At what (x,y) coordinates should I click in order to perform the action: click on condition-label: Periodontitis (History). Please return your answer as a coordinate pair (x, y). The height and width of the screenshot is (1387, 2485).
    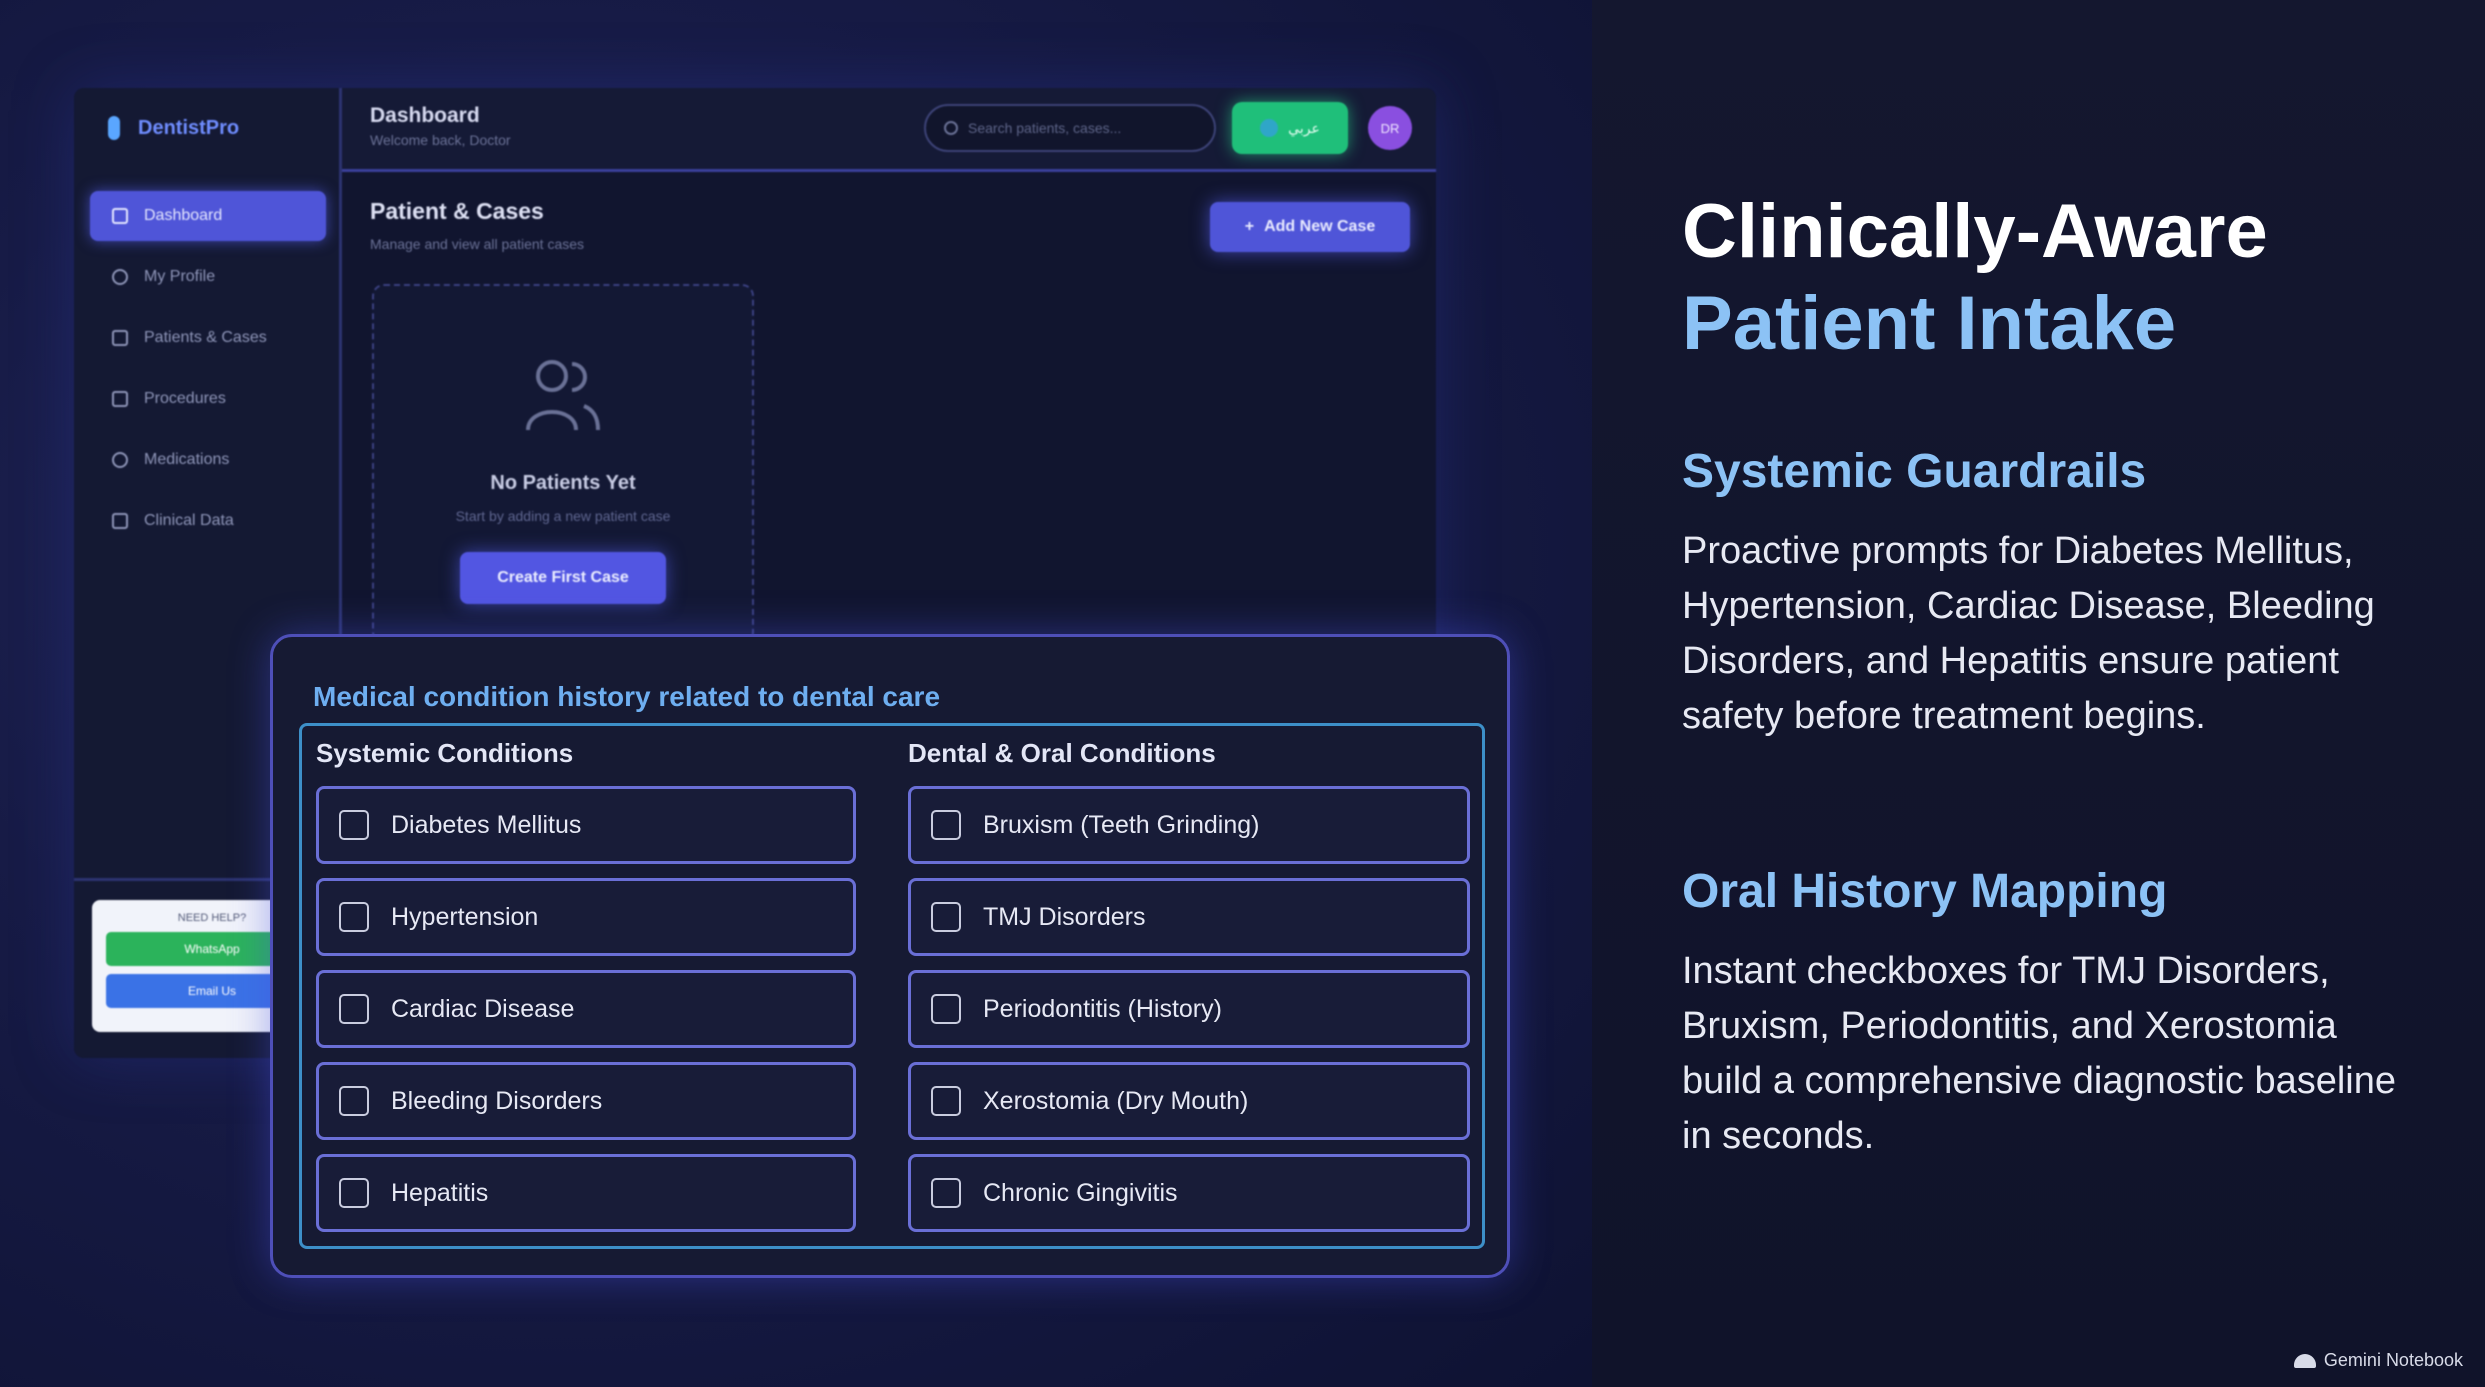
    Looking at the image, I should click on (1102, 1008).